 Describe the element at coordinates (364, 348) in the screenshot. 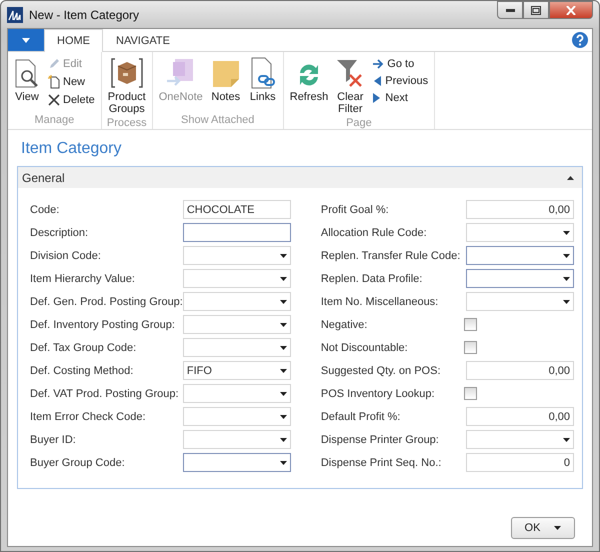

I see `field-label: Not Discountable:` at that location.